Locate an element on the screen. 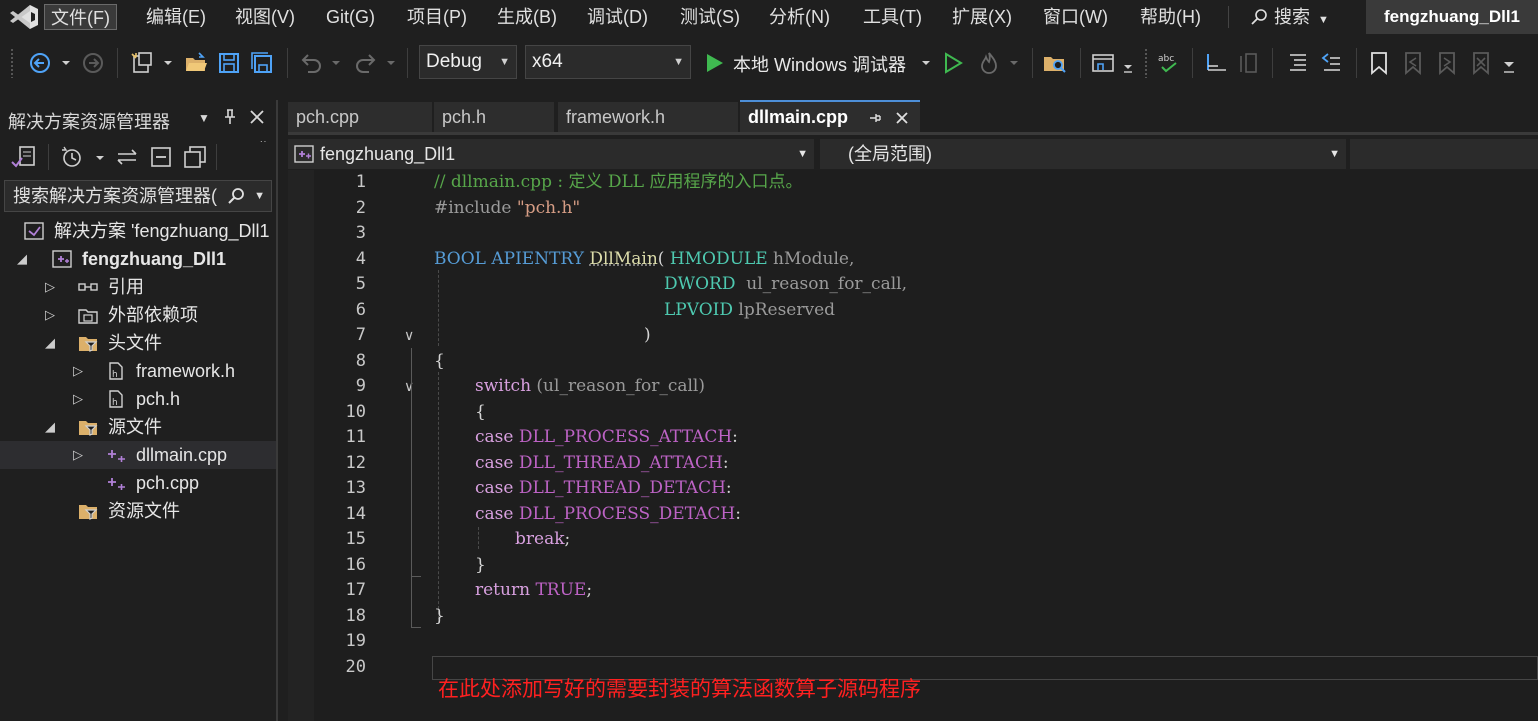 Image resolution: width=1538 pixels, height=721 pixels. solution-platform-dropdown: x64 ▼ is located at coordinates (608, 62).